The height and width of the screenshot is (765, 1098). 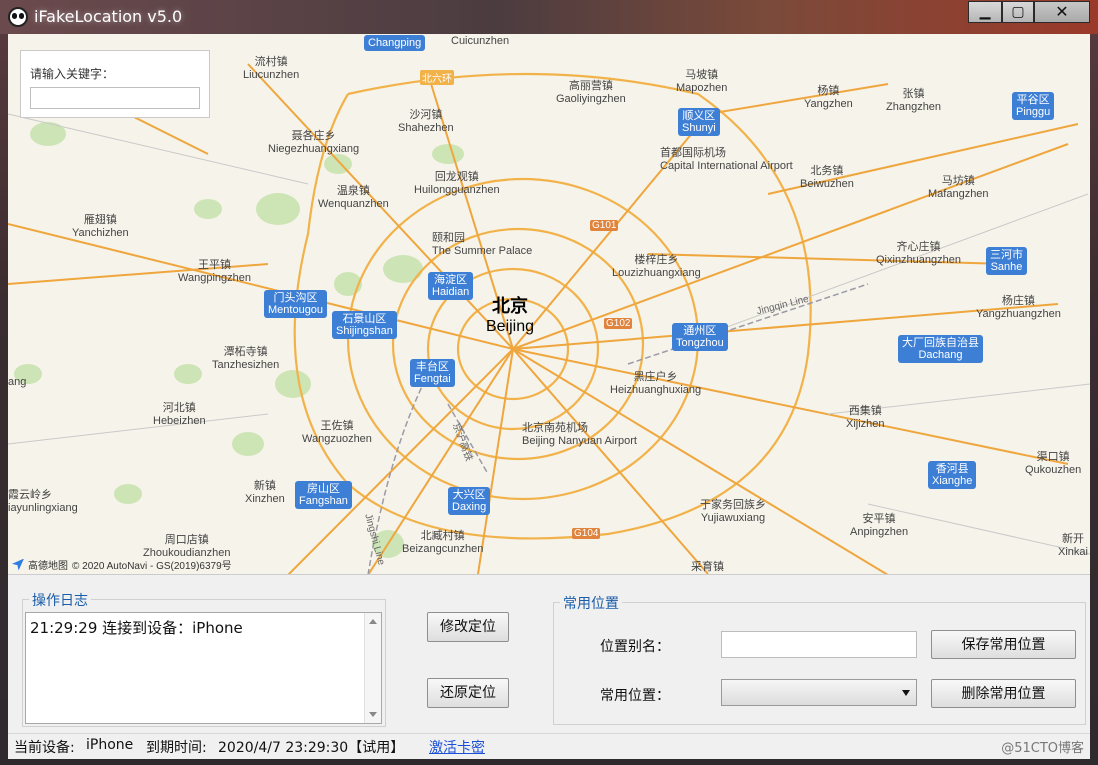 What do you see at coordinates (44, 748) in the screenshot?
I see `device-label: 当前设备:` at bounding box center [44, 748].